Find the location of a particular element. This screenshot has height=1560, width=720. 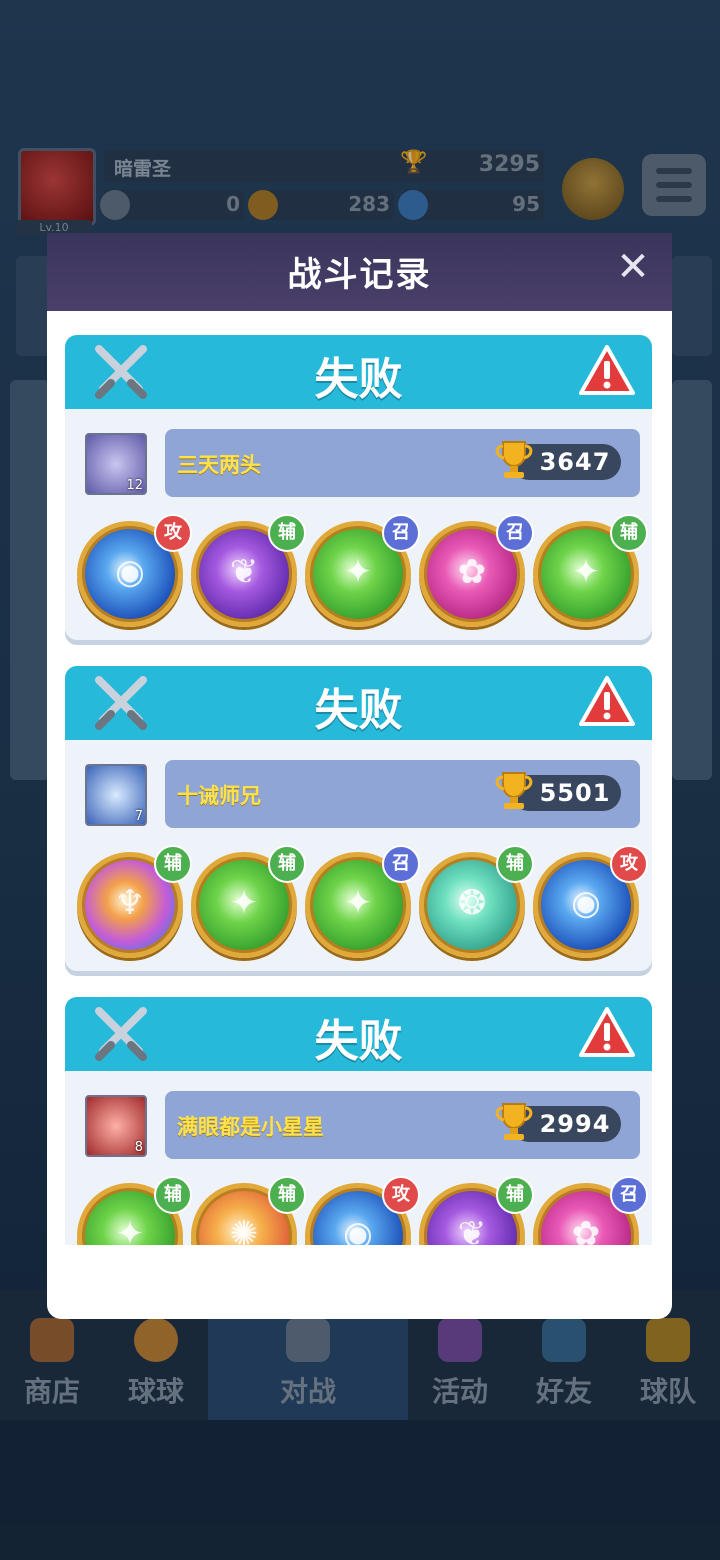

battle-record-card: 失败 8 满眼都是小星星 2994 ✦ 辅 ✺ 辅 ◉ 攻 ❦ 辅 ✿ 召 is located at coordinates (358, 1121).